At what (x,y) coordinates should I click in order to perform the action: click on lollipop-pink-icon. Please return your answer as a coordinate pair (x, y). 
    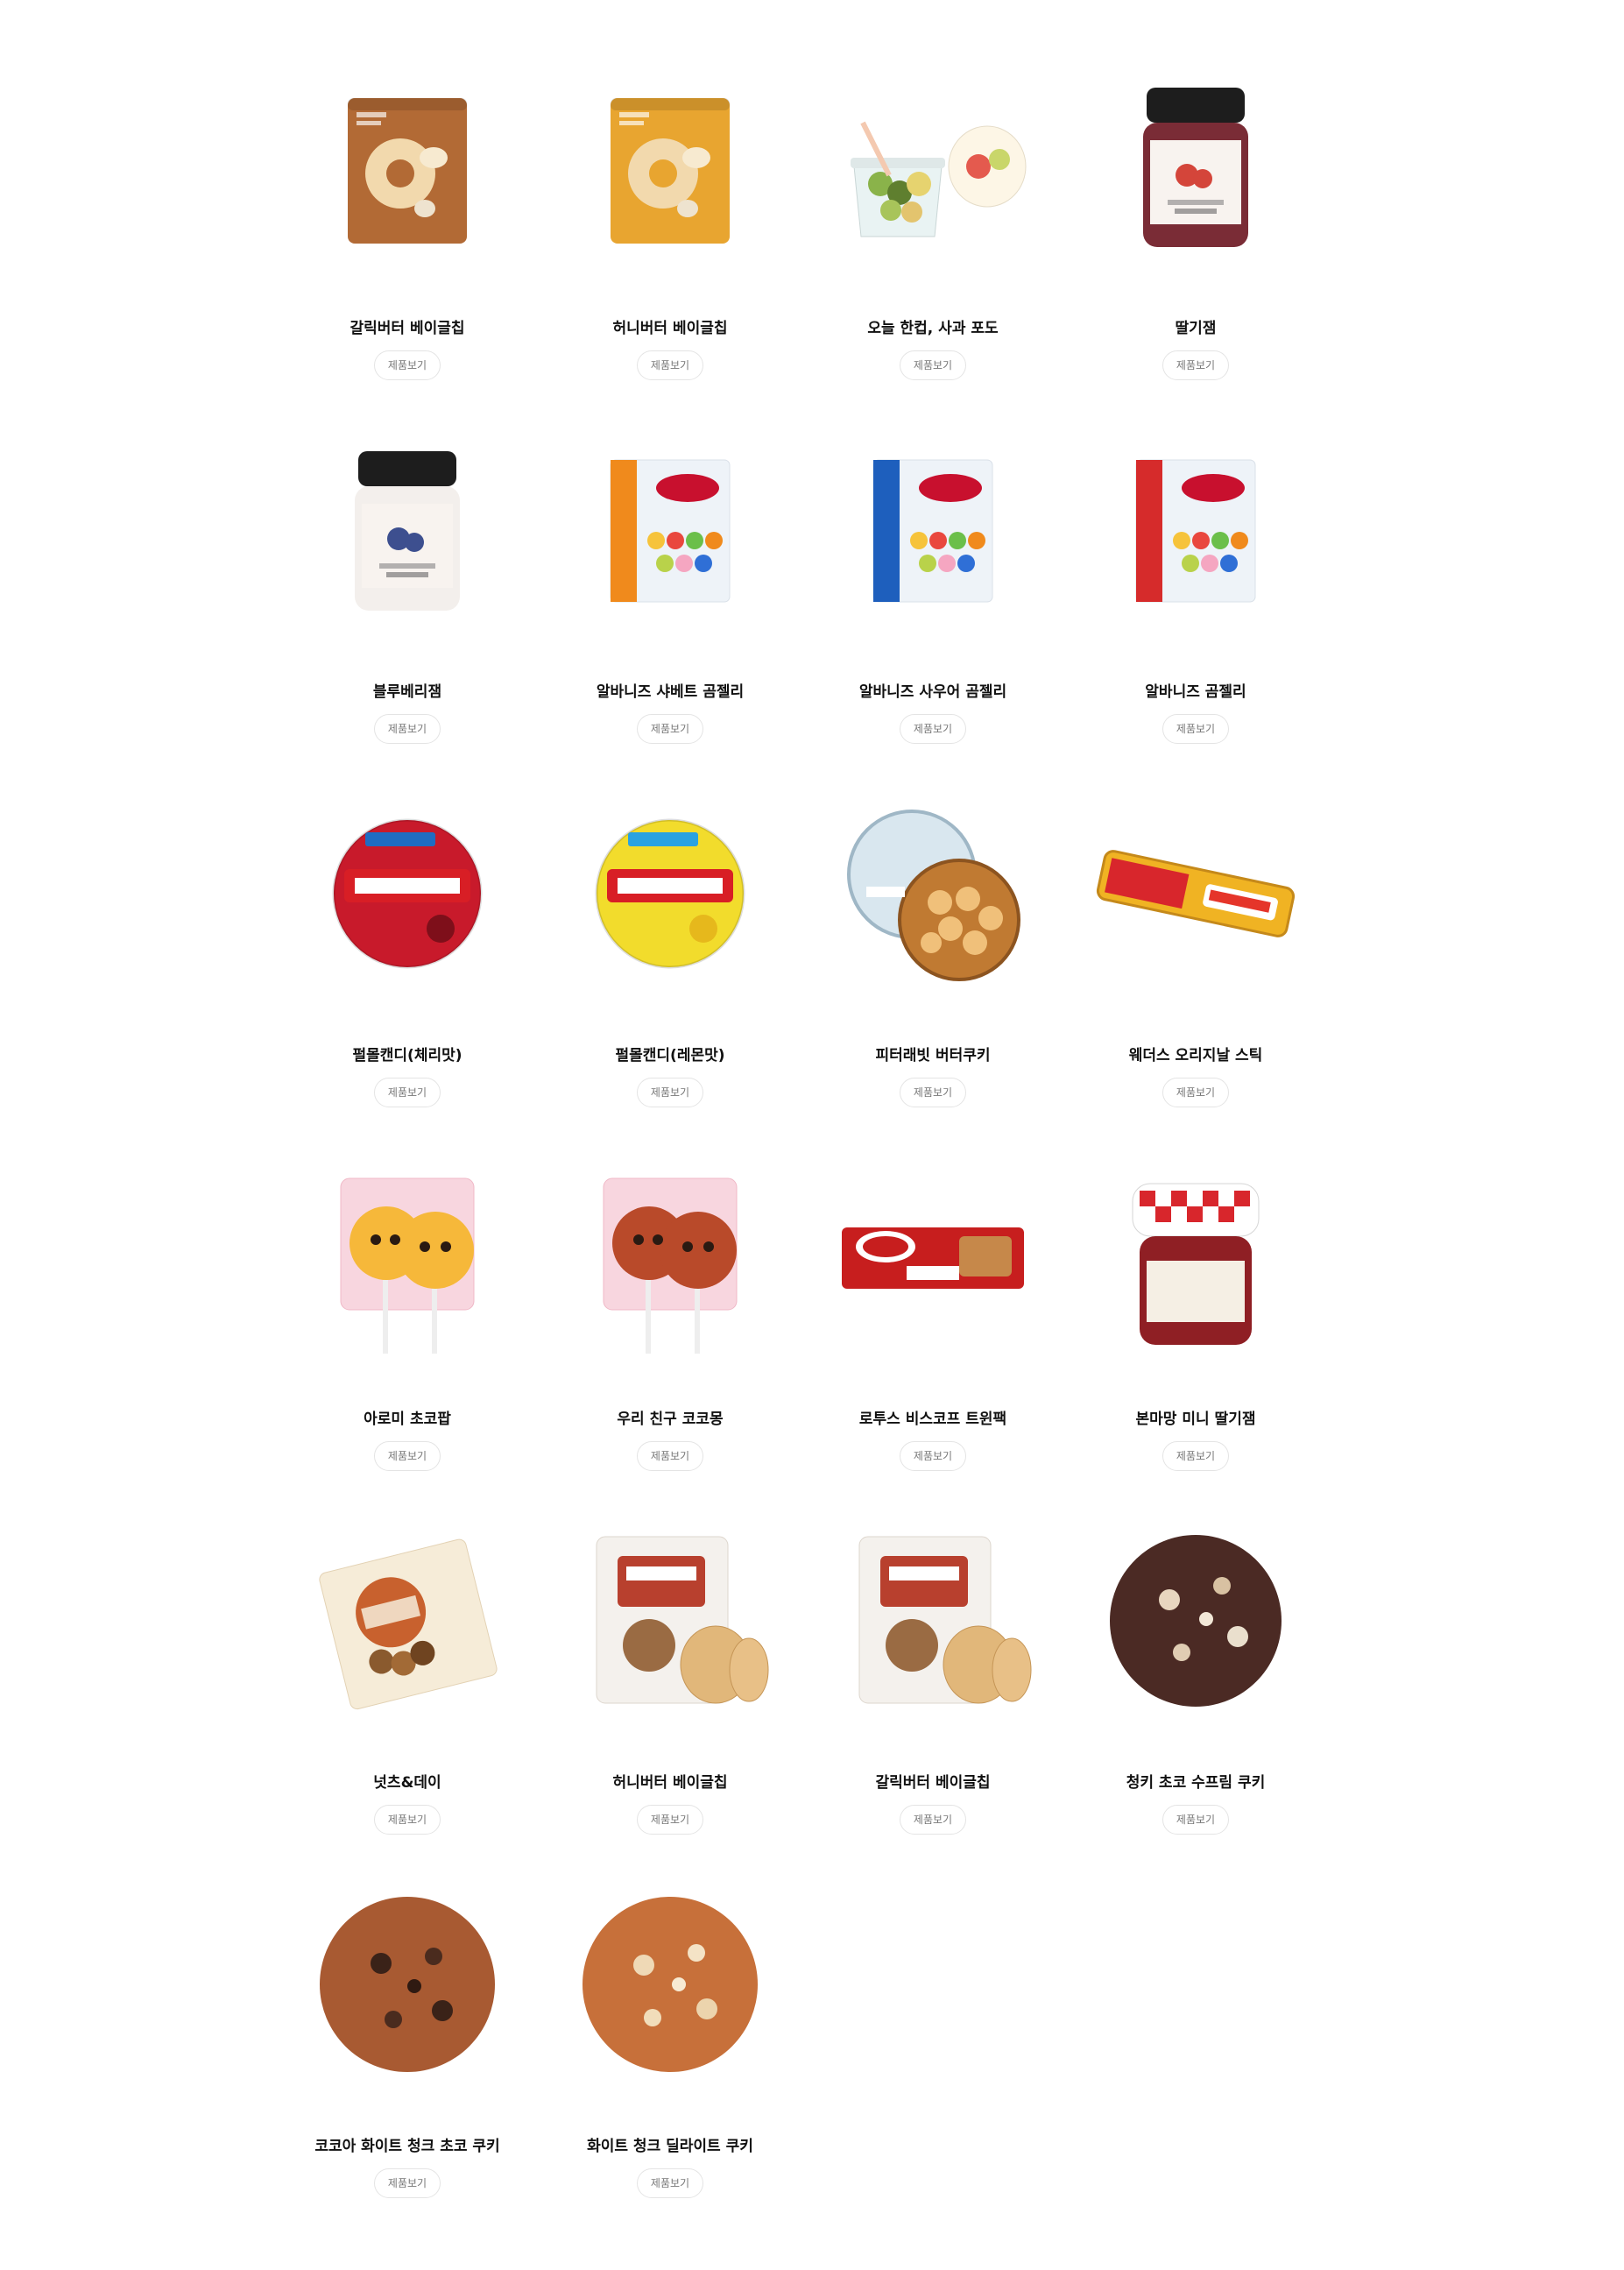
    Looking at the image, I should click on (407, 1265).